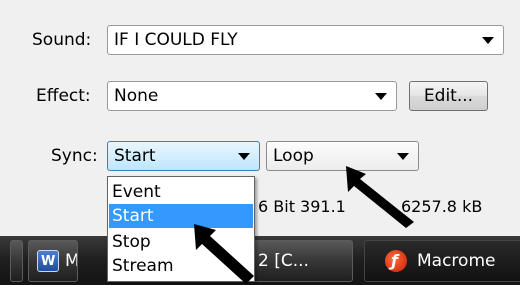  Describe the element at coordinates (48, 261) in the screenshot. I see `word-document-icon` at that location.